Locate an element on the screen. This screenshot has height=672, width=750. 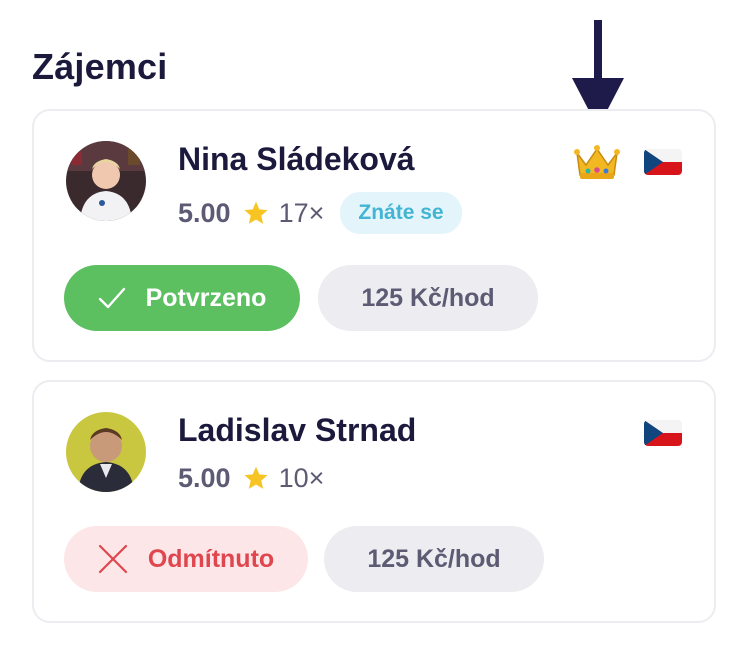
check-icon is located at coordinates (111, 298).